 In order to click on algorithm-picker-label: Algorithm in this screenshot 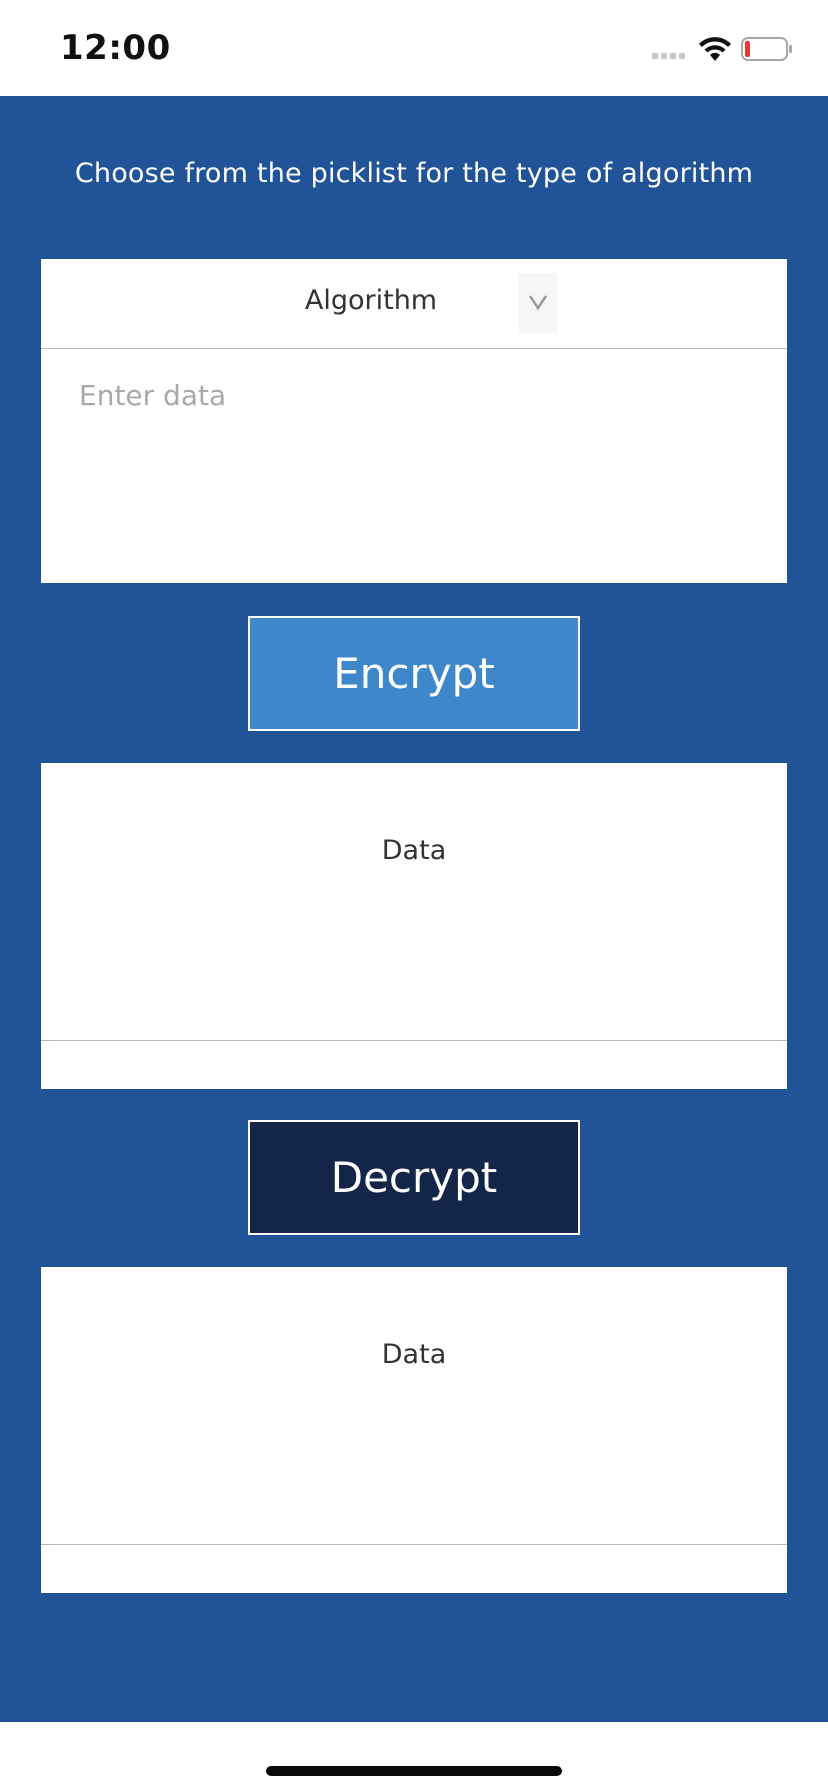, I will do `click(371, 300)`.